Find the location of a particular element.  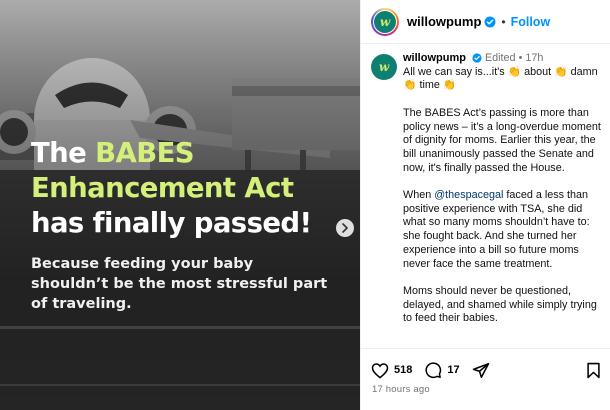

carousel-next-button is located at coordinates (345, 228).